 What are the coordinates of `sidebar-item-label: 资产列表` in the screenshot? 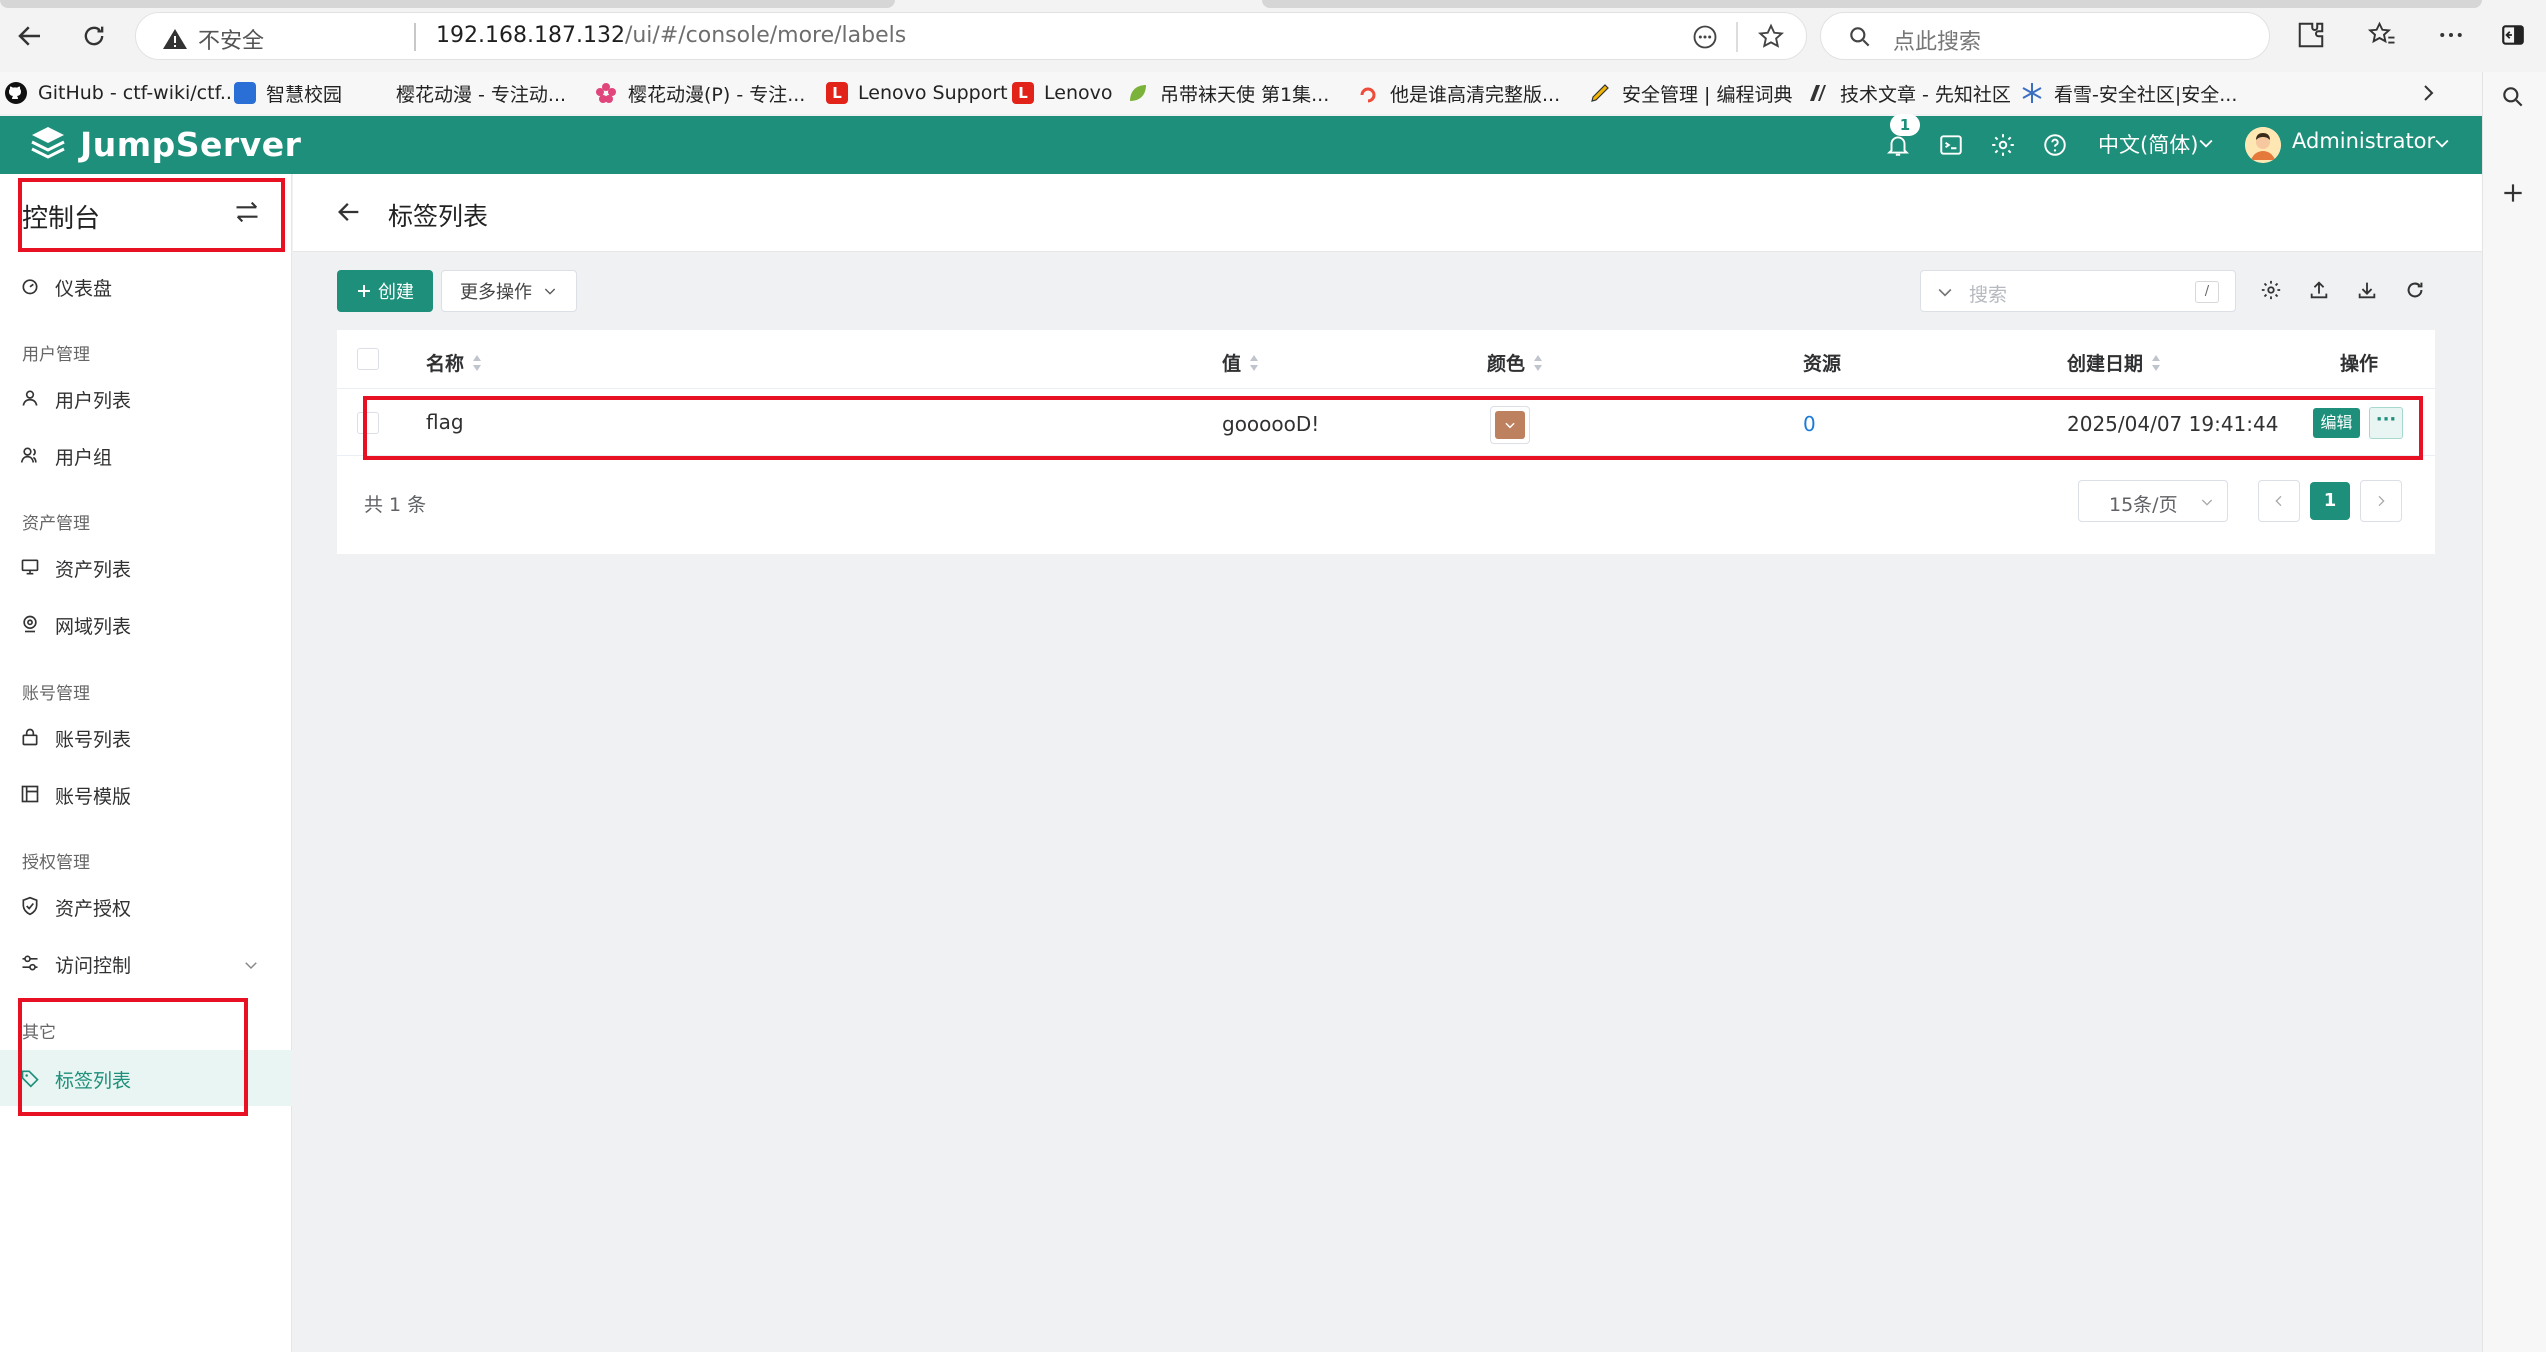 It's located at (93, 570).